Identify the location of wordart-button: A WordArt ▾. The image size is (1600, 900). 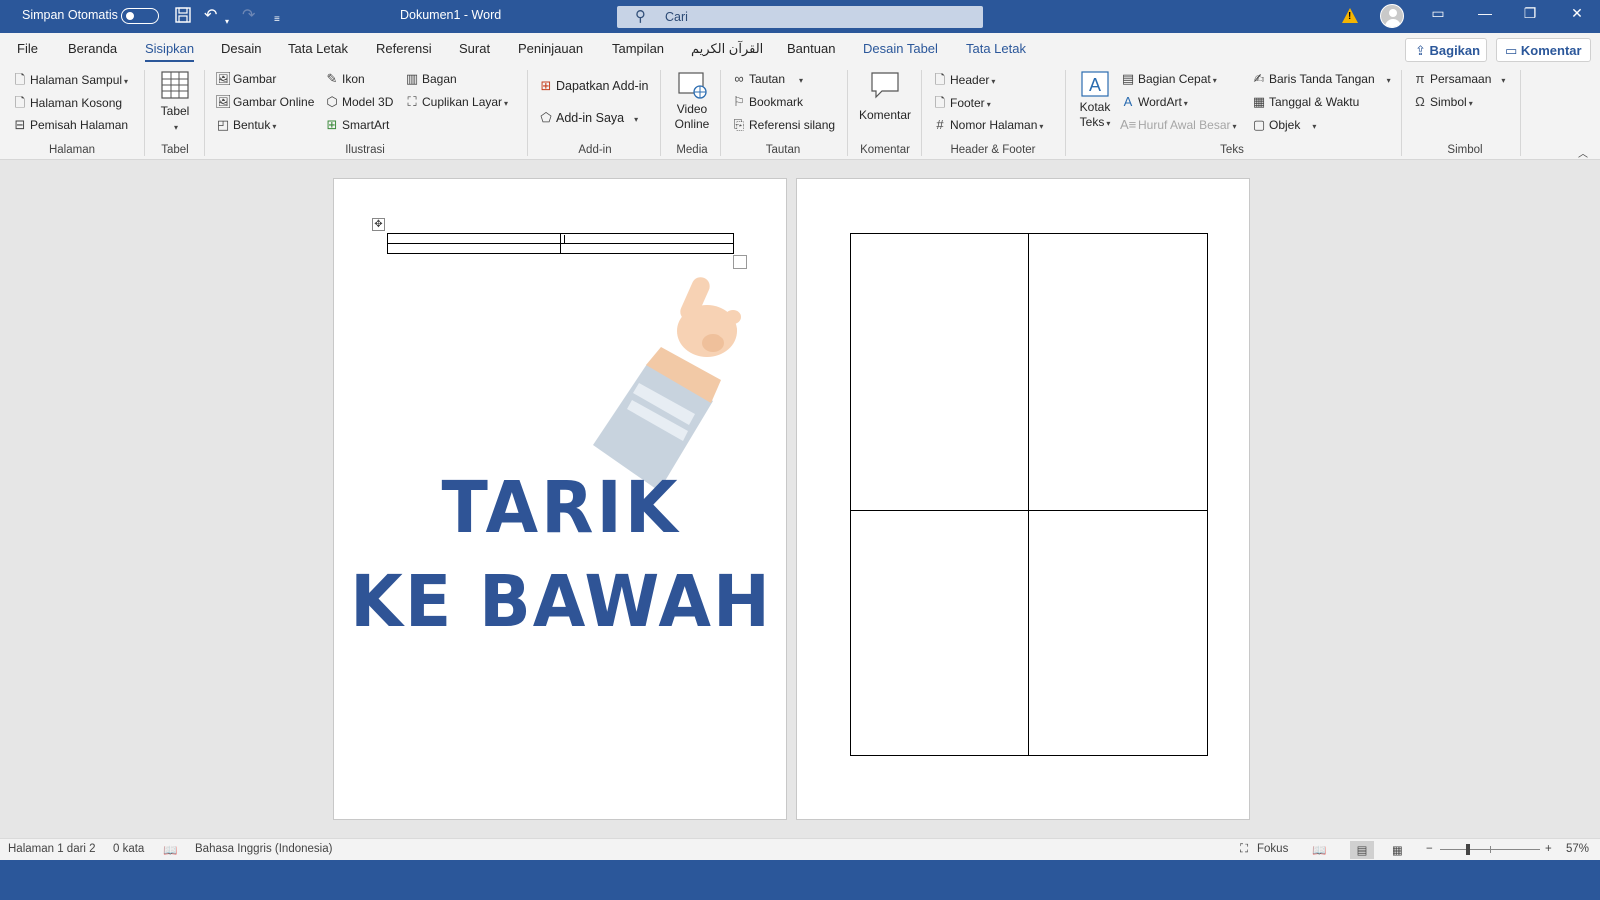
(1154, 101).